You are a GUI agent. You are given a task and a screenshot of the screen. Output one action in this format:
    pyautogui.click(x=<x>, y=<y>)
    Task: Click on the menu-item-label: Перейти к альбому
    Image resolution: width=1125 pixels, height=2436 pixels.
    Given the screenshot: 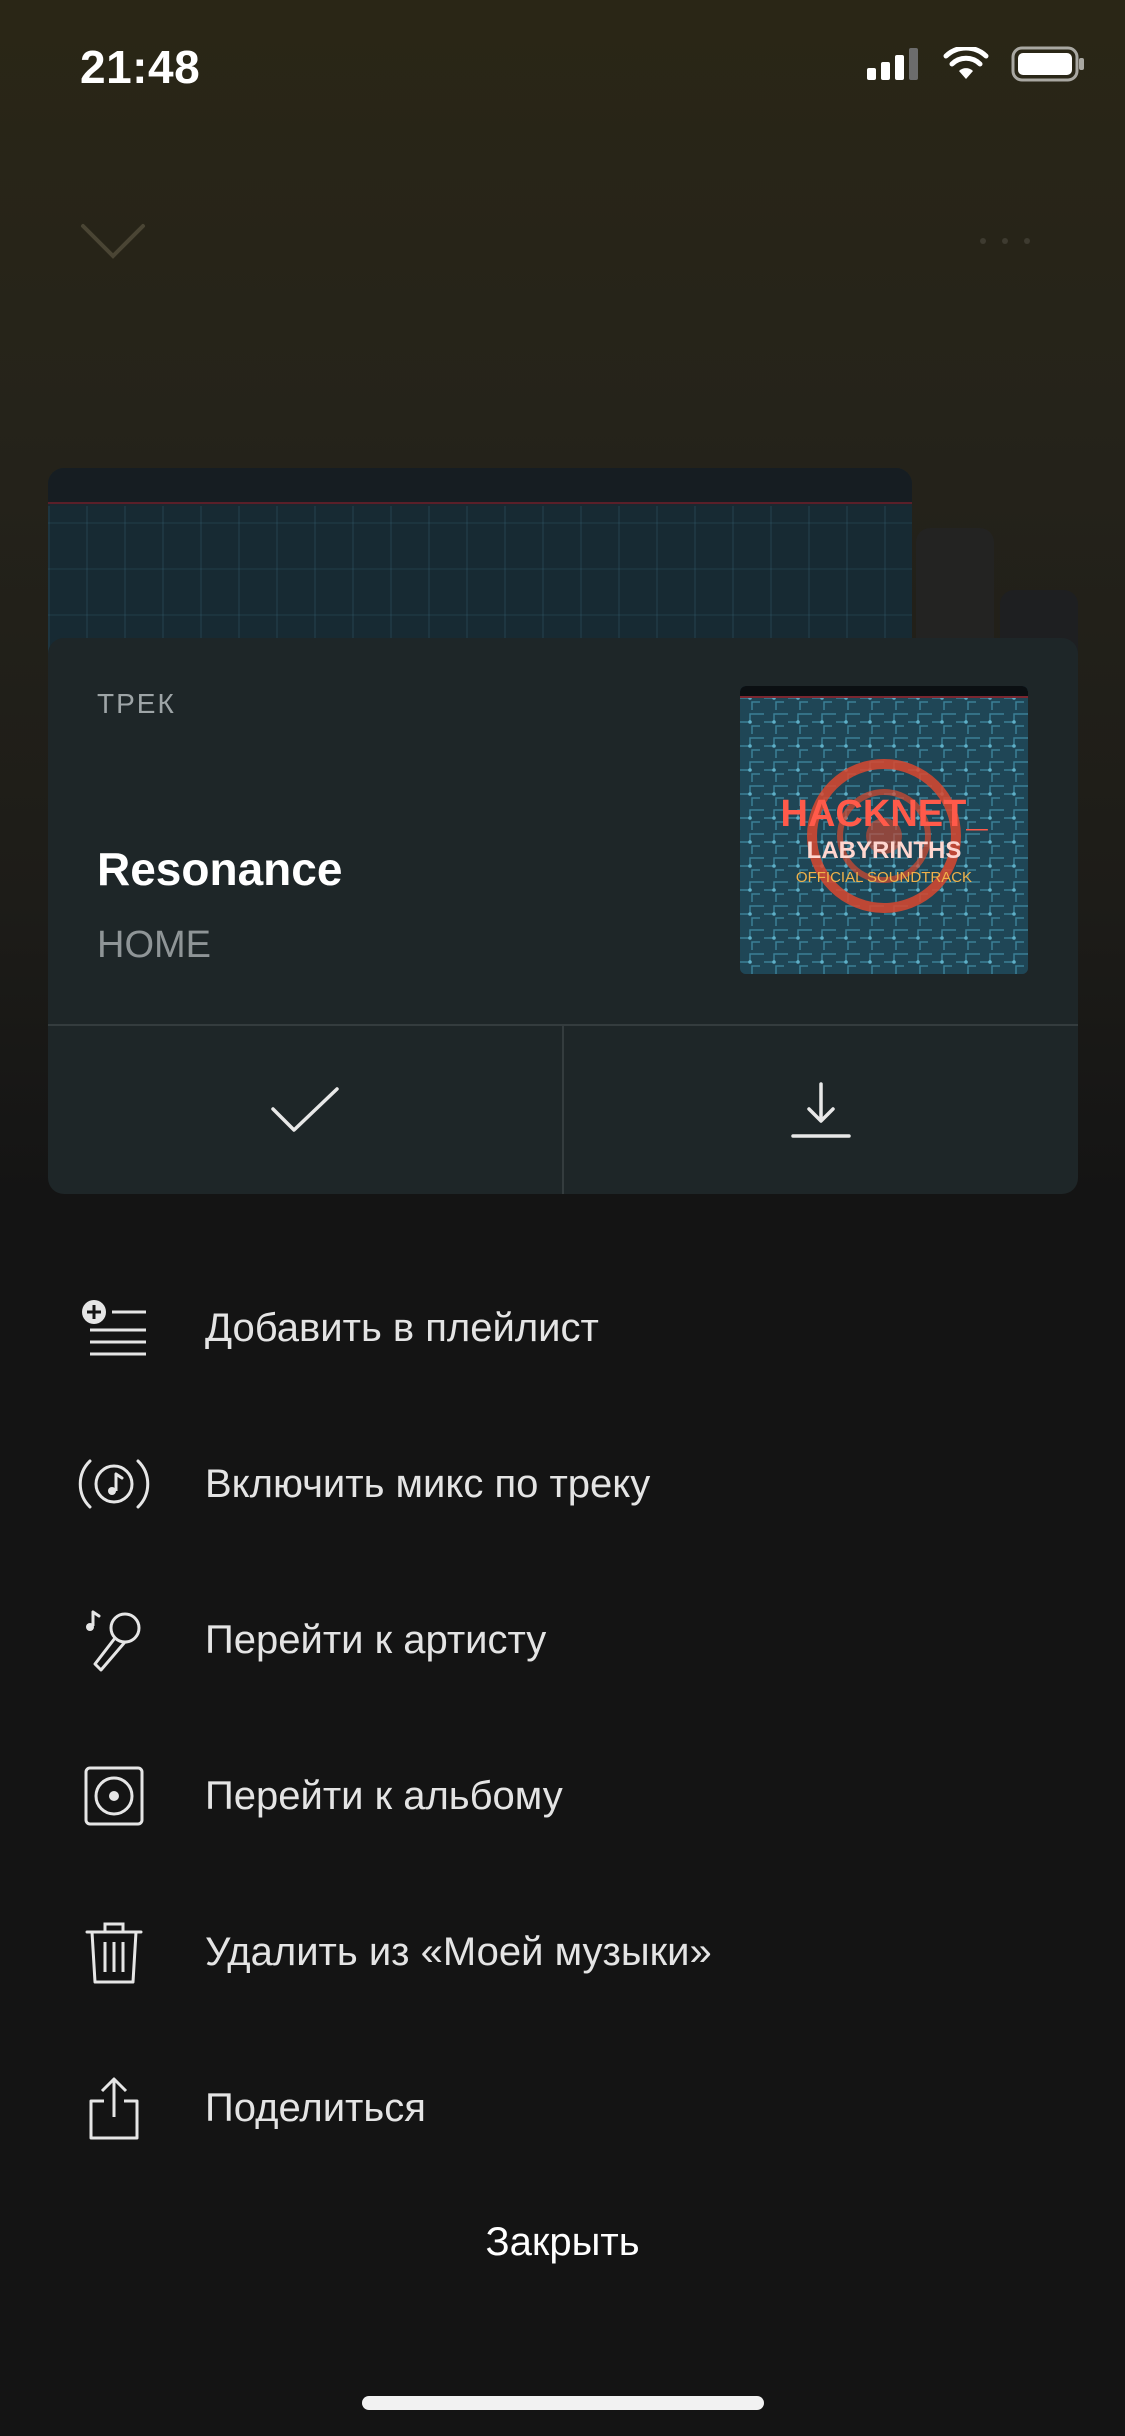 What is the action you would take?
    pyautogui.click(x=384, y=1795)
    